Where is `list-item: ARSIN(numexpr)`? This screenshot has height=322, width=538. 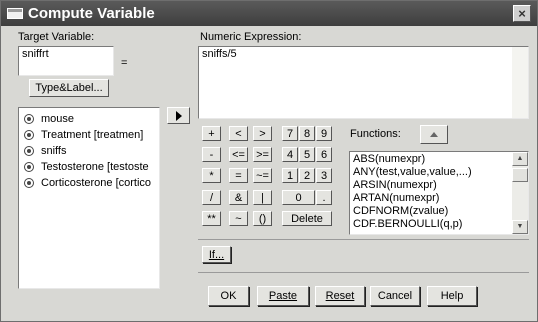
list-item: ARSIN(numexpr) is located at coordinates (439, 185).